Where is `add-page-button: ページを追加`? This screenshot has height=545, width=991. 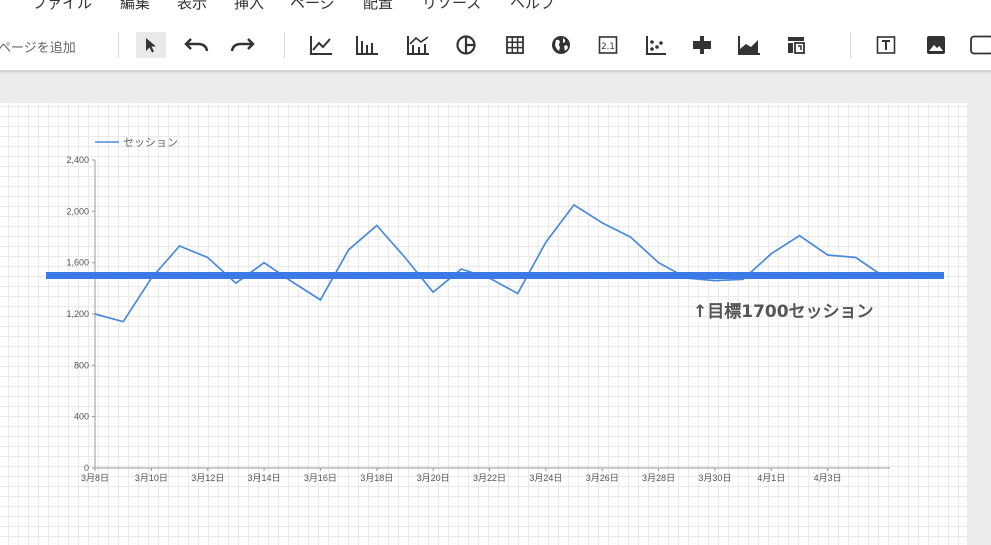 add-page-button: ページを追加 is located at coordinates (38, 46).